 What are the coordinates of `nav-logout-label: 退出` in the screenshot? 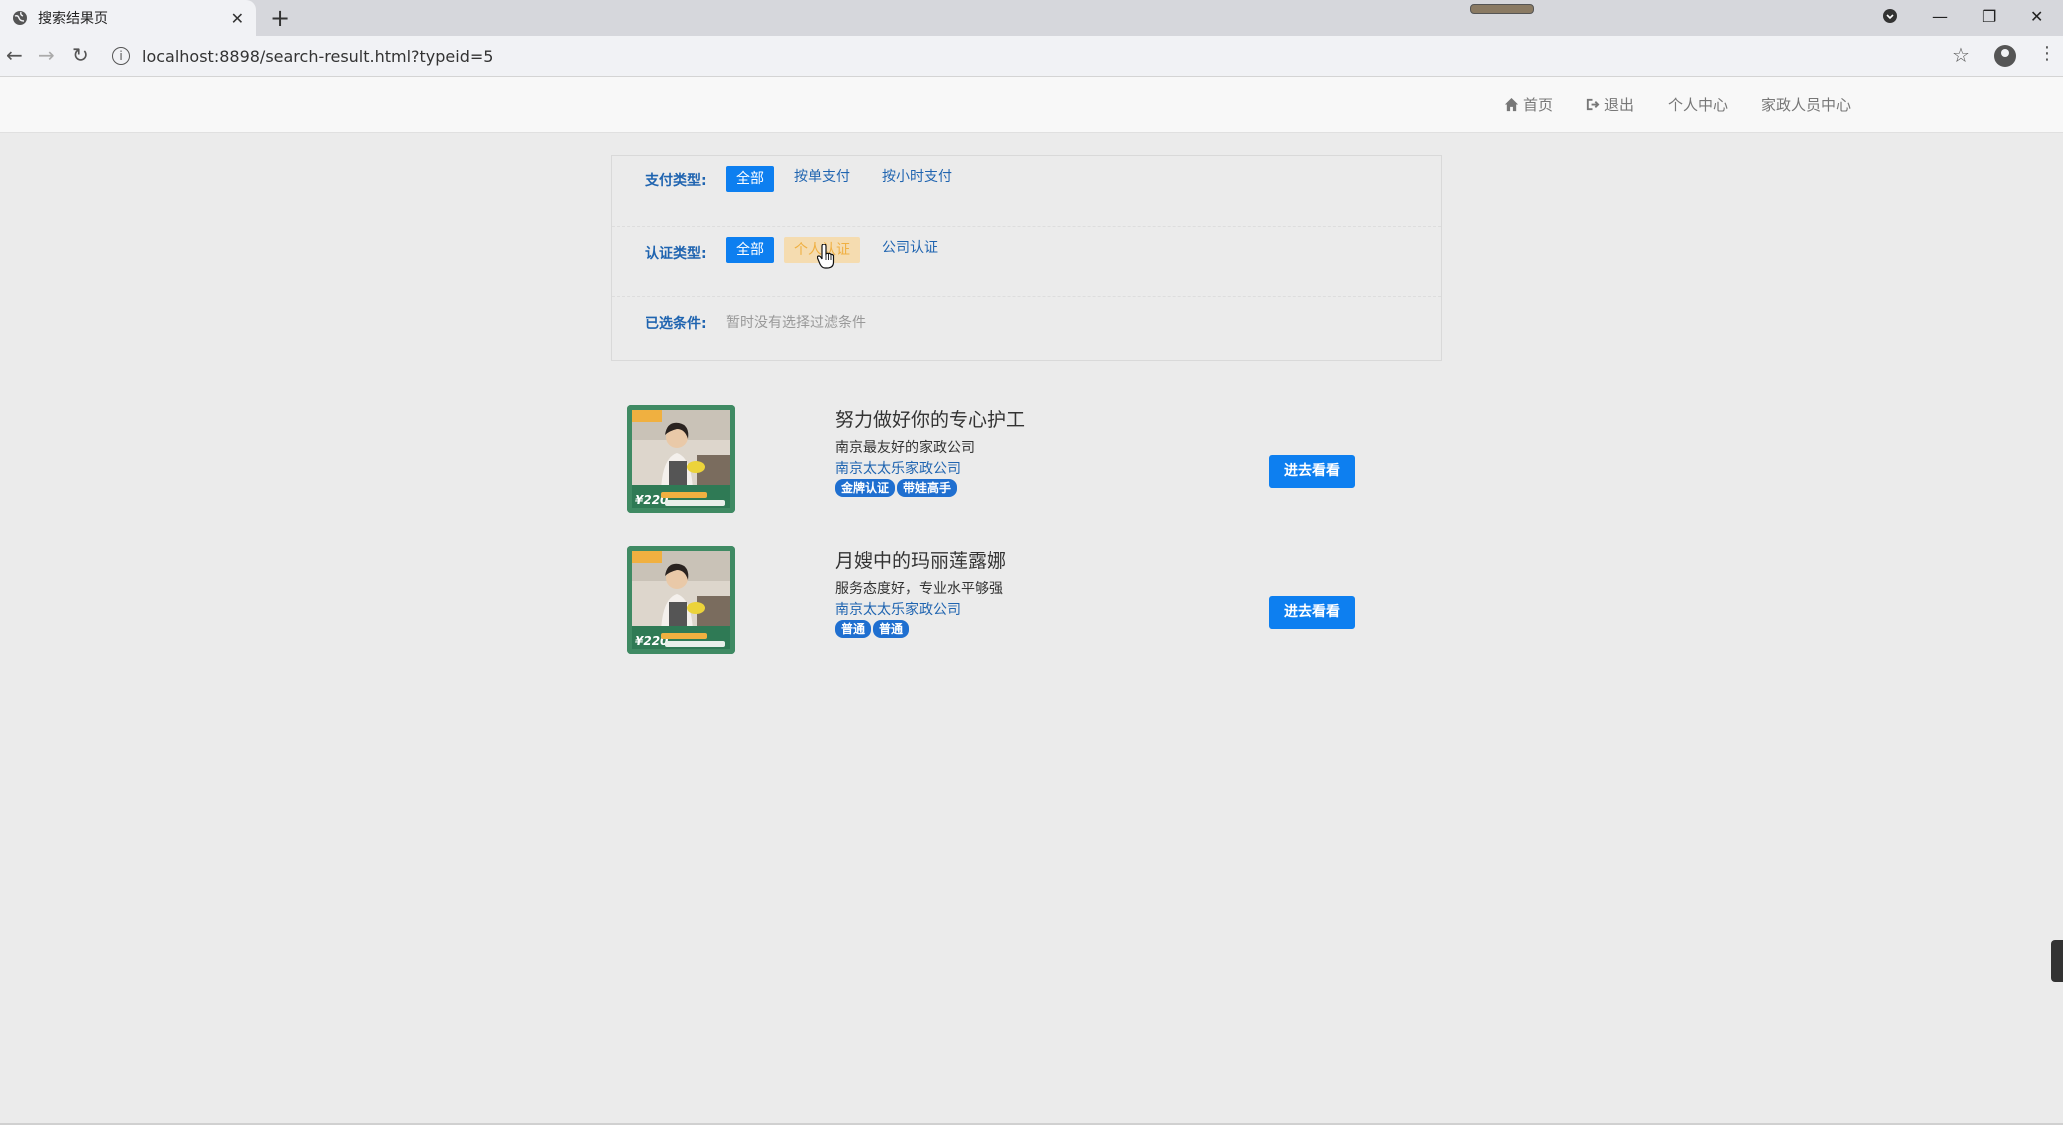 It's located at (1619, 105).